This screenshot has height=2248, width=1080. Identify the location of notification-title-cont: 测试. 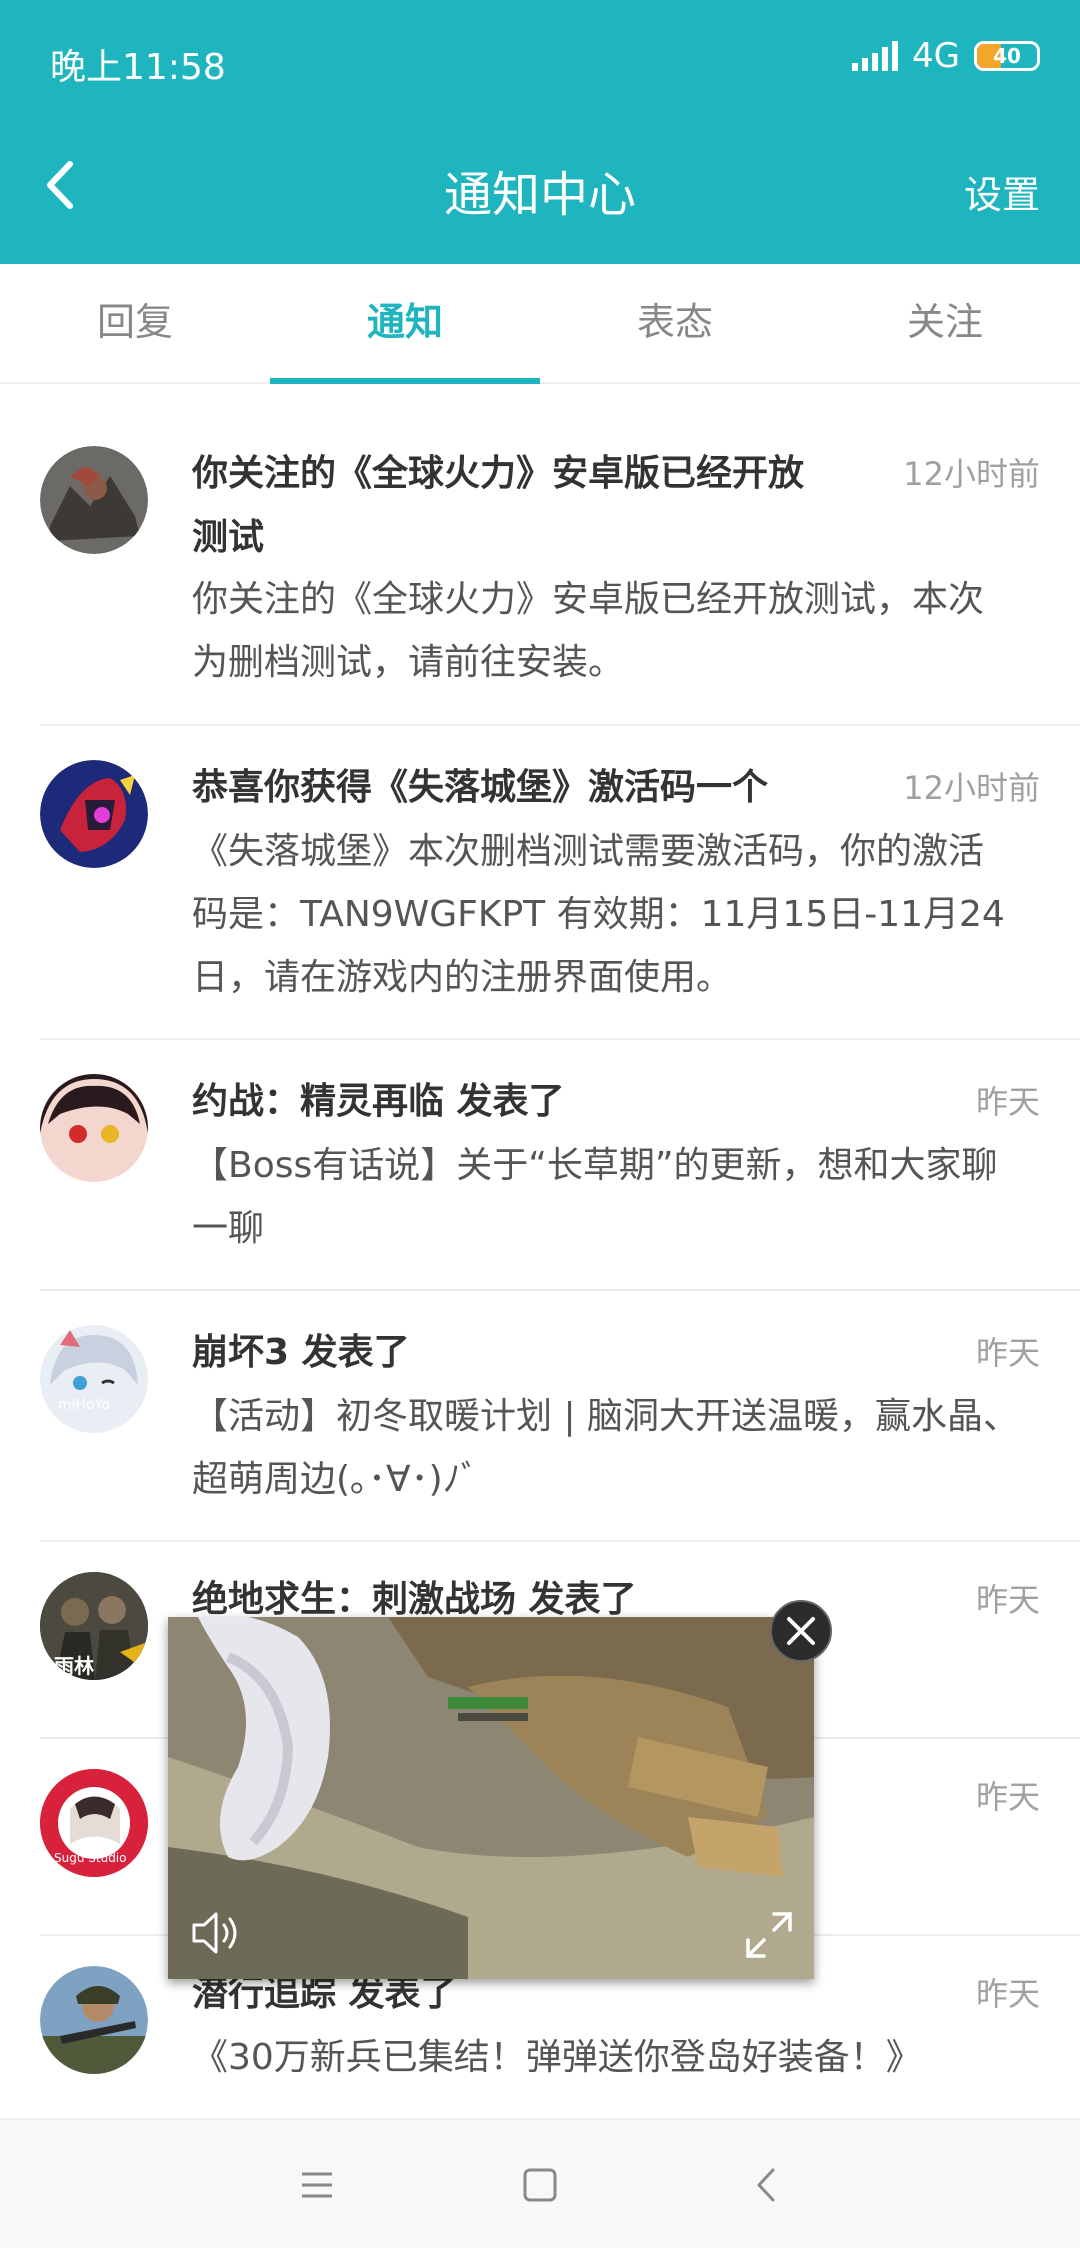
(228, 537).